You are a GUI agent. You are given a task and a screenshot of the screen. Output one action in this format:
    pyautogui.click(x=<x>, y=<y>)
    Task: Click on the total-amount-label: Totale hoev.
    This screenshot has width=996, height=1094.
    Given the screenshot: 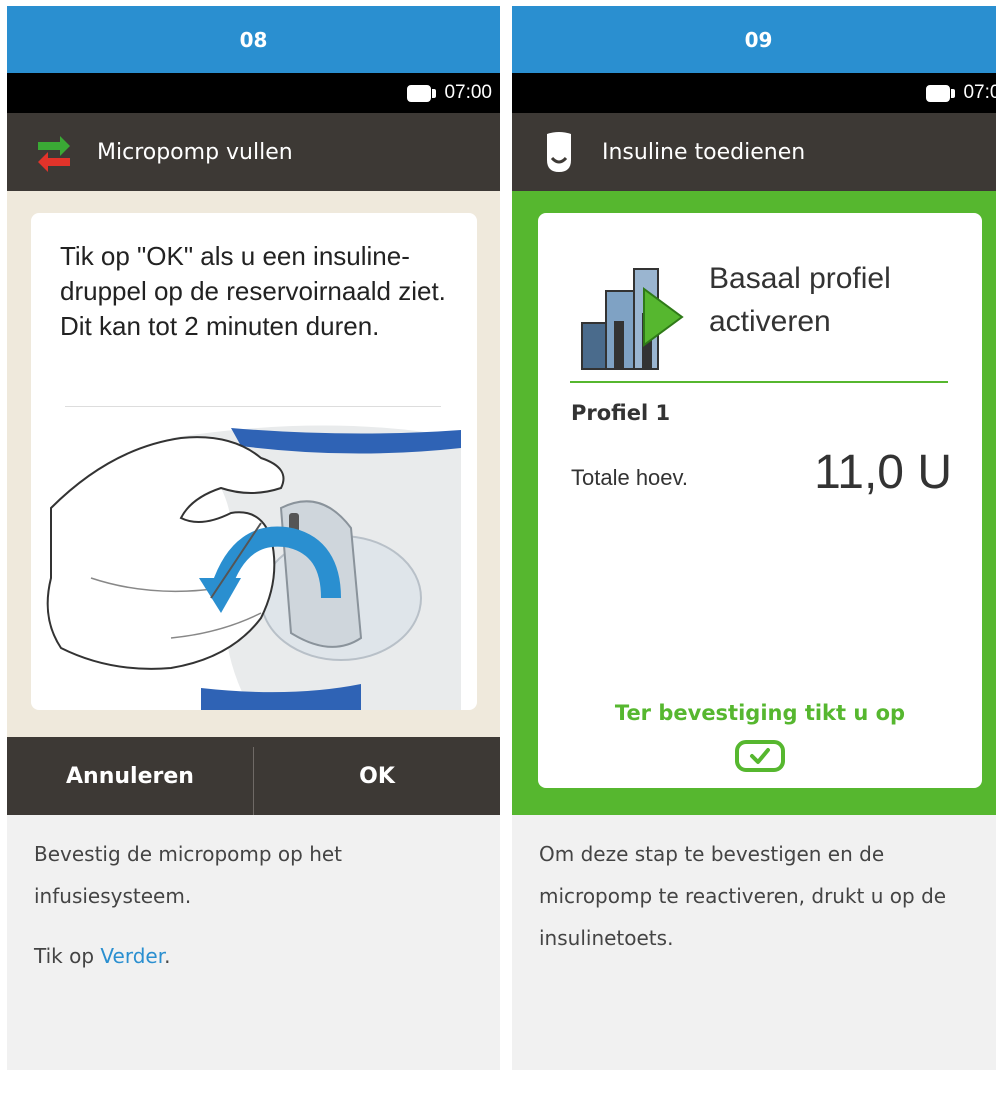 What is the action you would take?
    pyautogui.click(x=630, y=477)
    